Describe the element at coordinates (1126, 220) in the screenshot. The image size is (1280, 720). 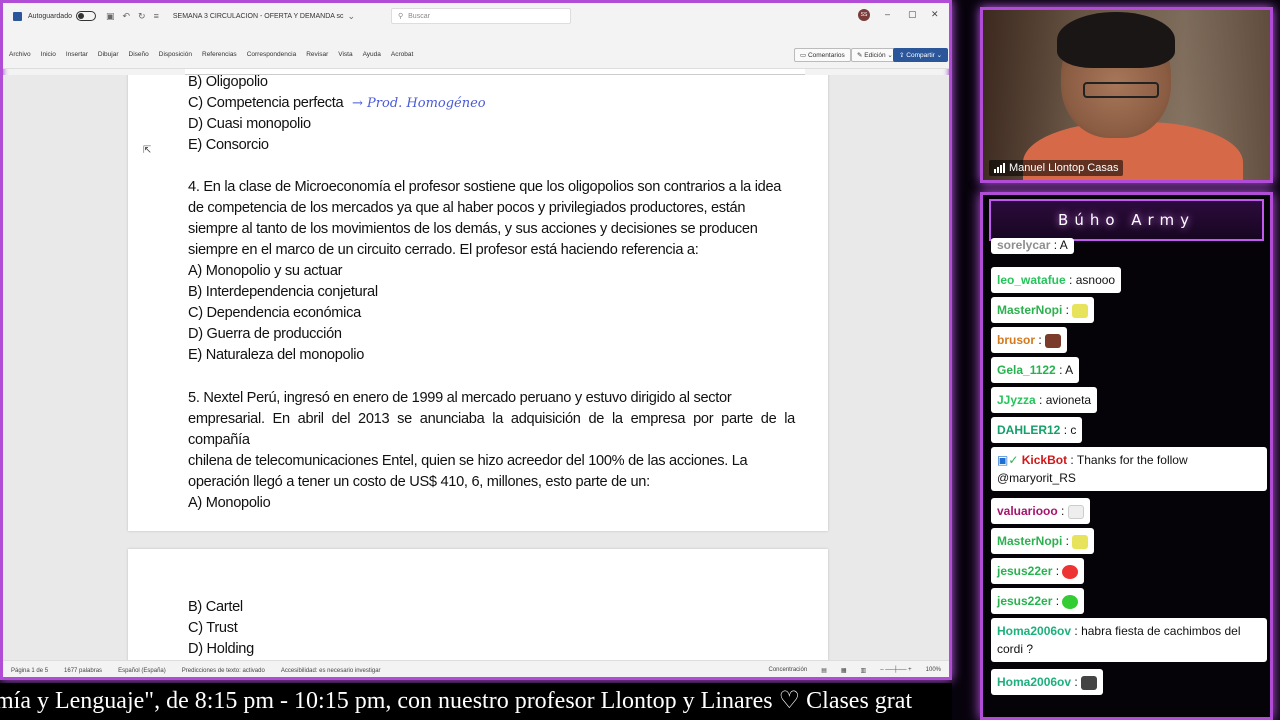
I see `chat-title: Búho Army` at that location.